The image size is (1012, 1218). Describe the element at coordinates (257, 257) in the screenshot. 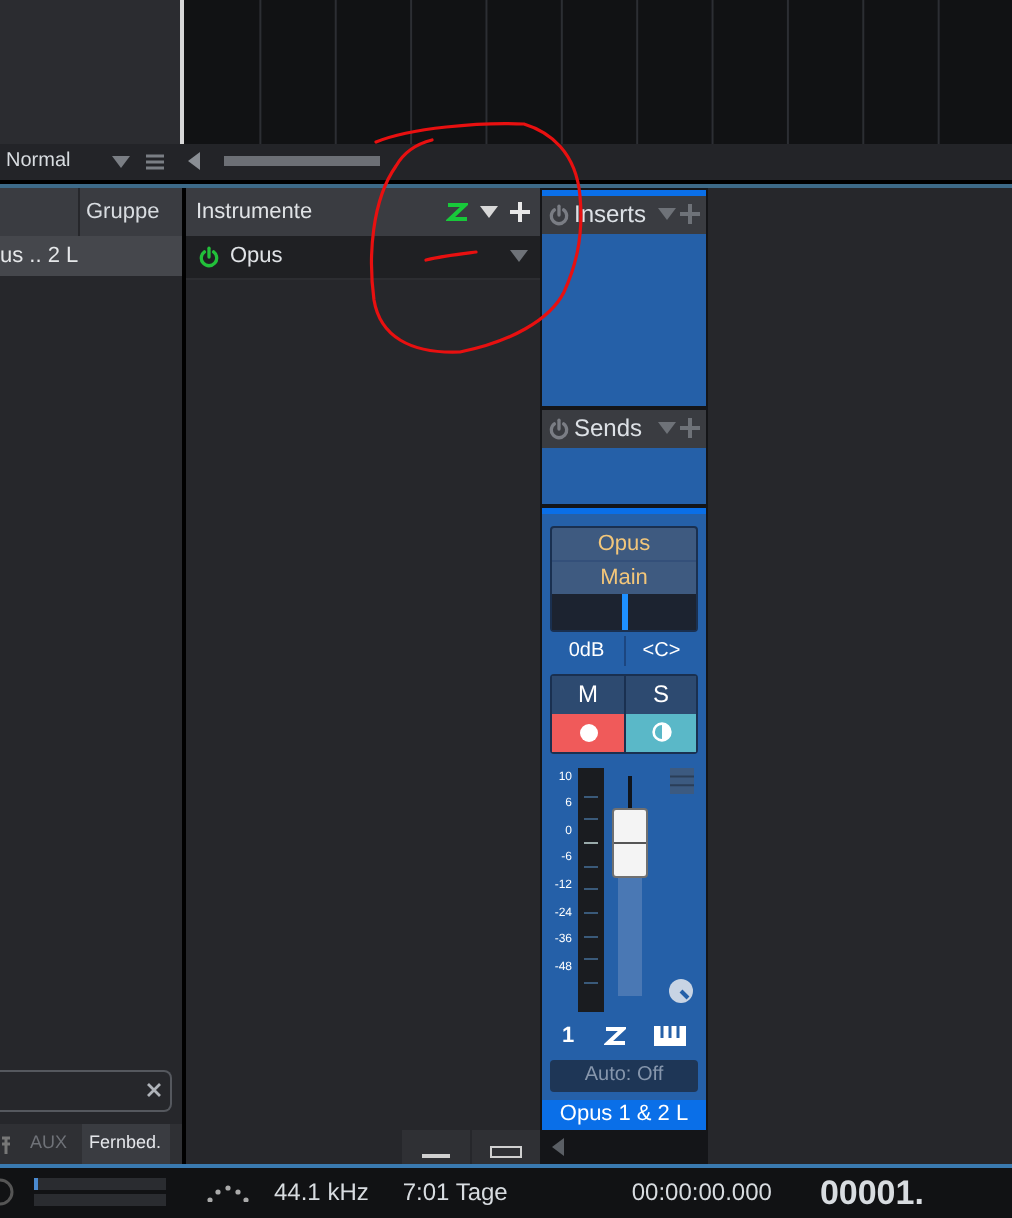

I see `instrument-name: Opus` at that location.